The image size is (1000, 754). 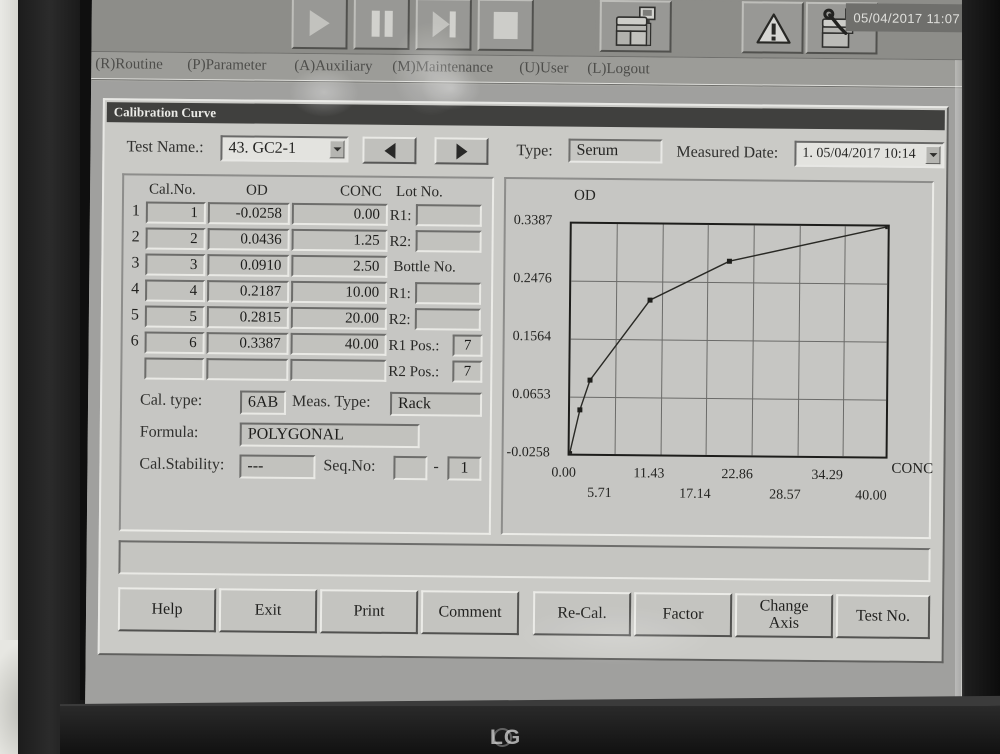 I want to click on prev-test-button, so click(x=389, y=150).